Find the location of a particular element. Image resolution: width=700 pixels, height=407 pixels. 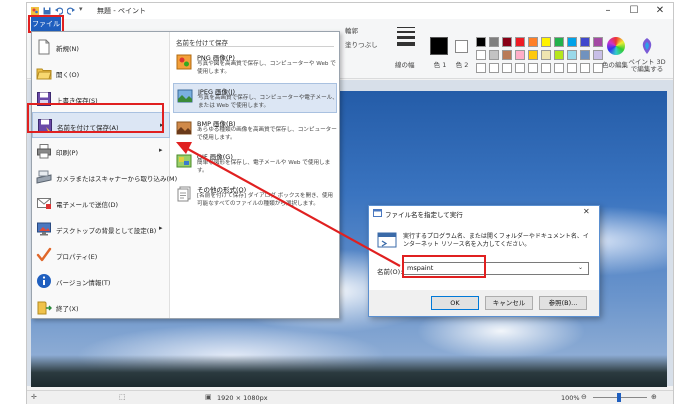

run-app-icon is located at coordinates (377, 213).